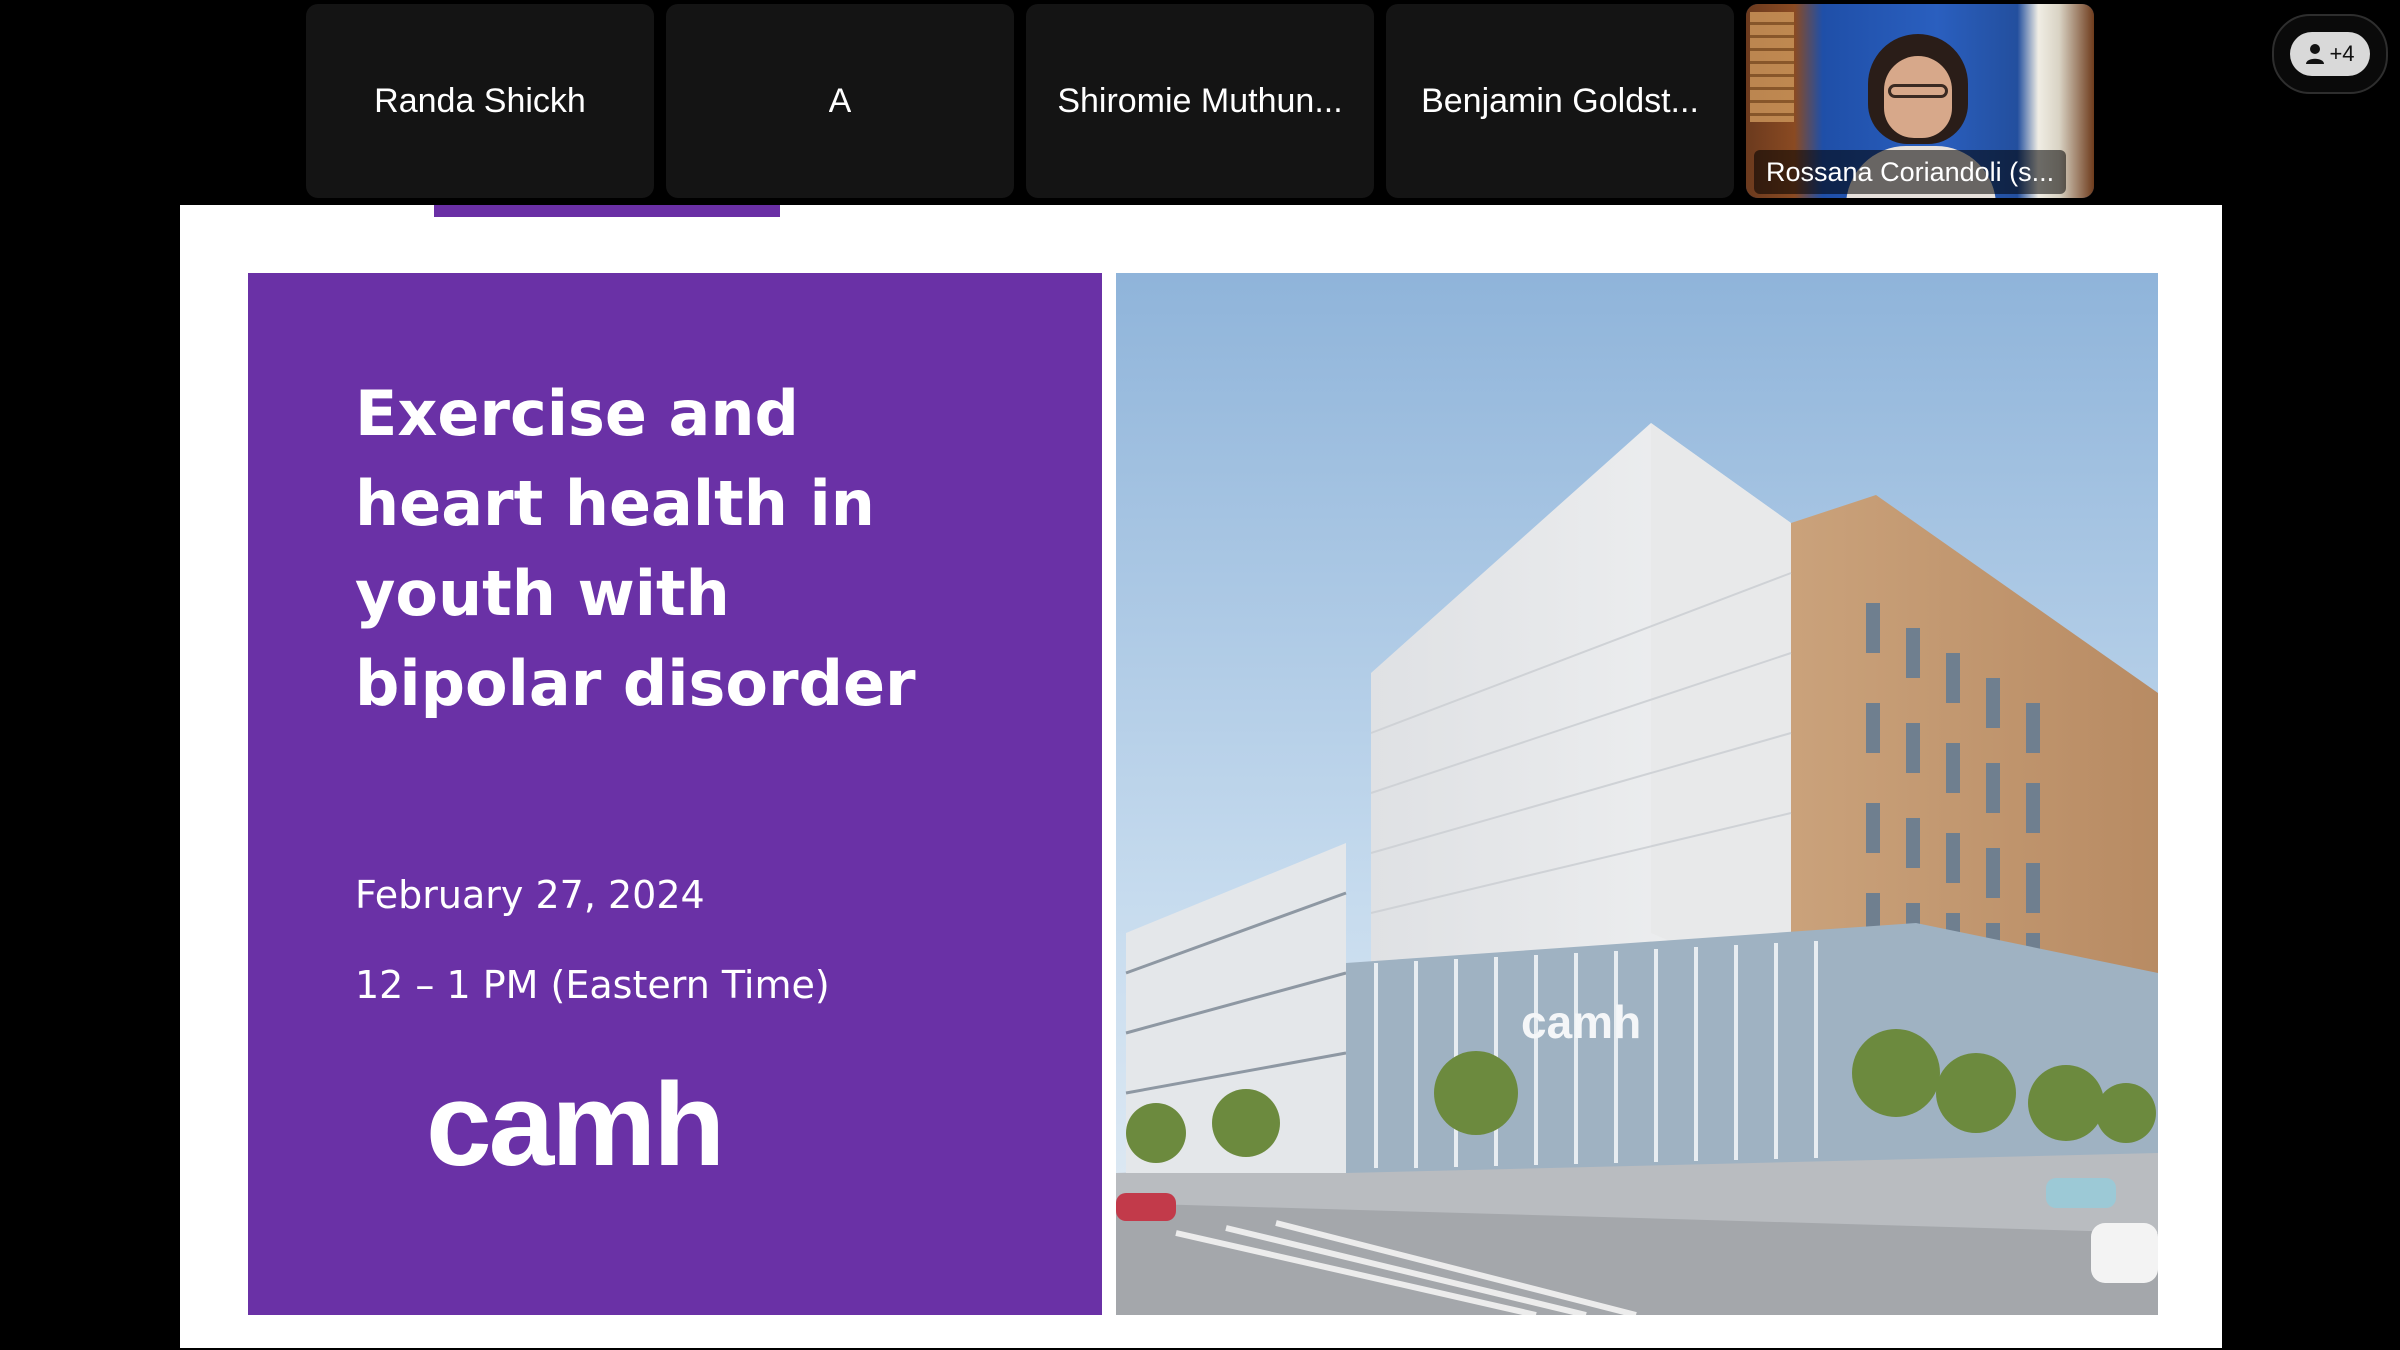  Describe the element at coordinates (530, 895) in the screenshot. I see `slide-date: February 27, 2024` at that location.